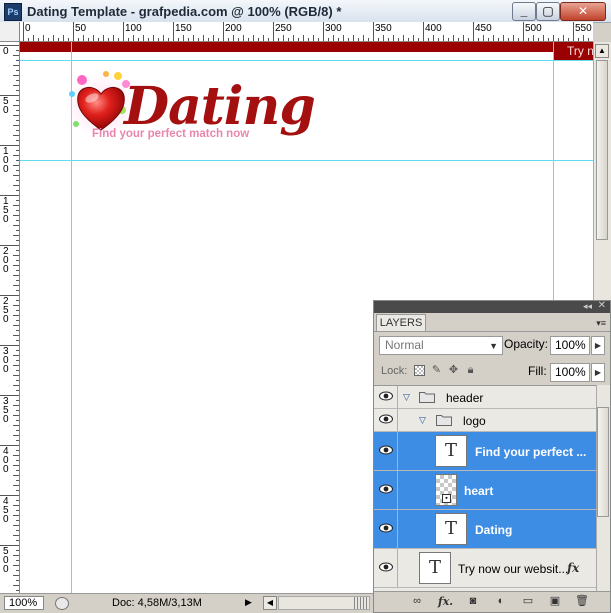  I want to click on photoshop-app-icon: Ps, so click(13, 12).